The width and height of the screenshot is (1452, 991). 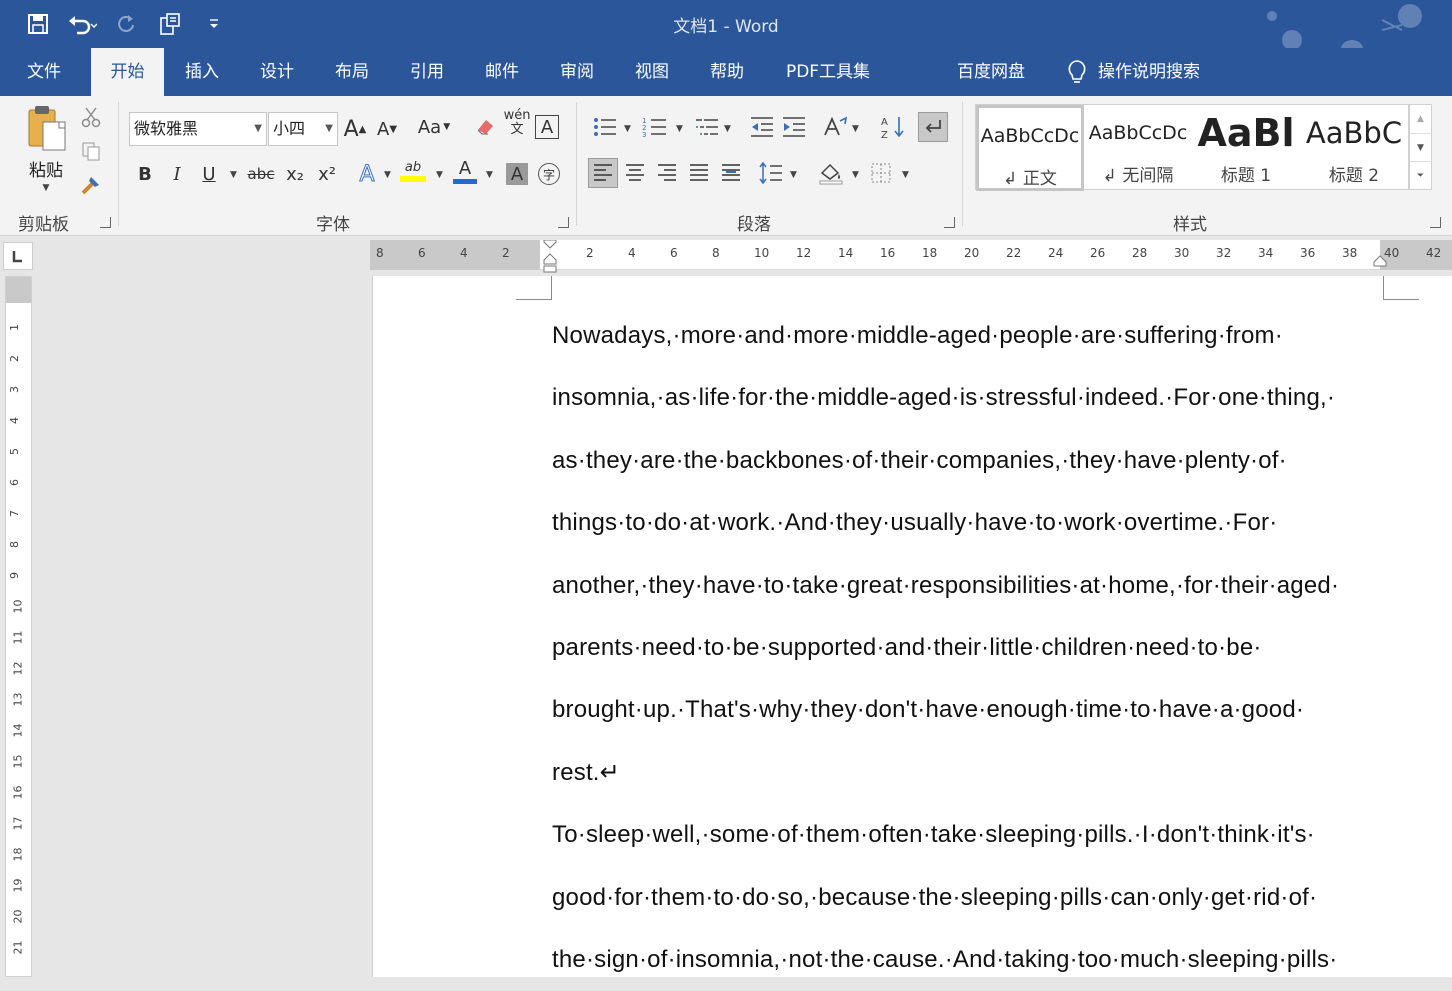 I want to click on style-normal: AaBbCcDc ↲ 正文, so click(x=1030, y=148).